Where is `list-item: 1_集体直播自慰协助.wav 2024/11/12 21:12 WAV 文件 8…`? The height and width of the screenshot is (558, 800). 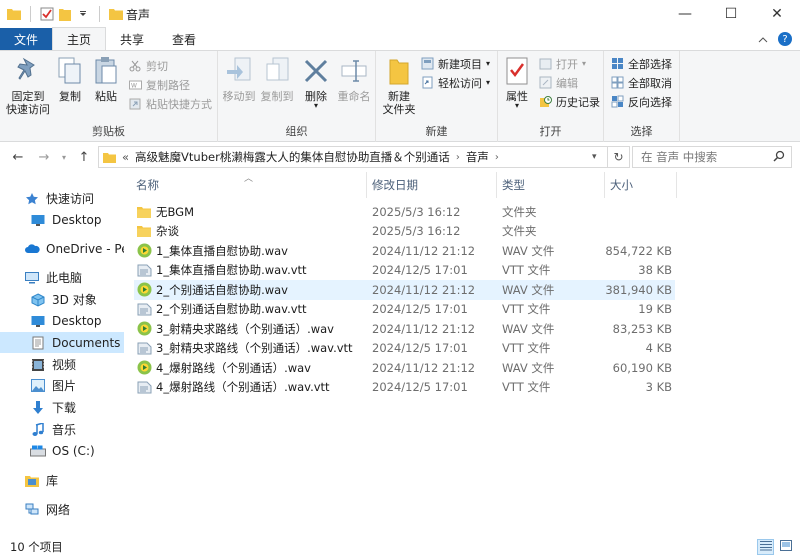 list-item: 1_集体直播自慰协助.wav 2024/11/12 21:12 WAV 文件 8… is located at coordinates (404, 251).